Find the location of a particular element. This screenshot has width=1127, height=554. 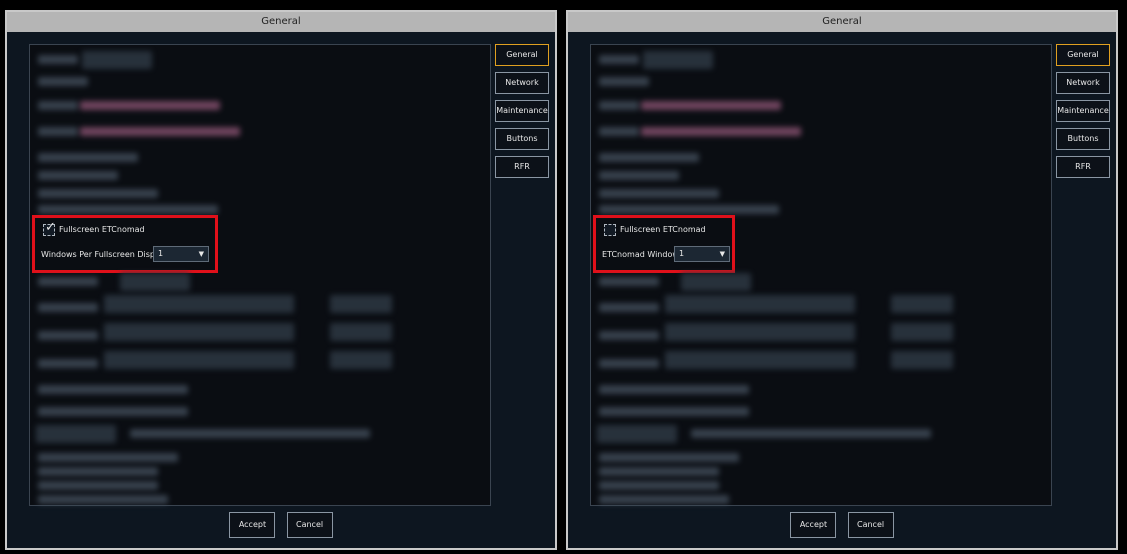

fullscreen-checkbox is located at coordinates (610, 230).